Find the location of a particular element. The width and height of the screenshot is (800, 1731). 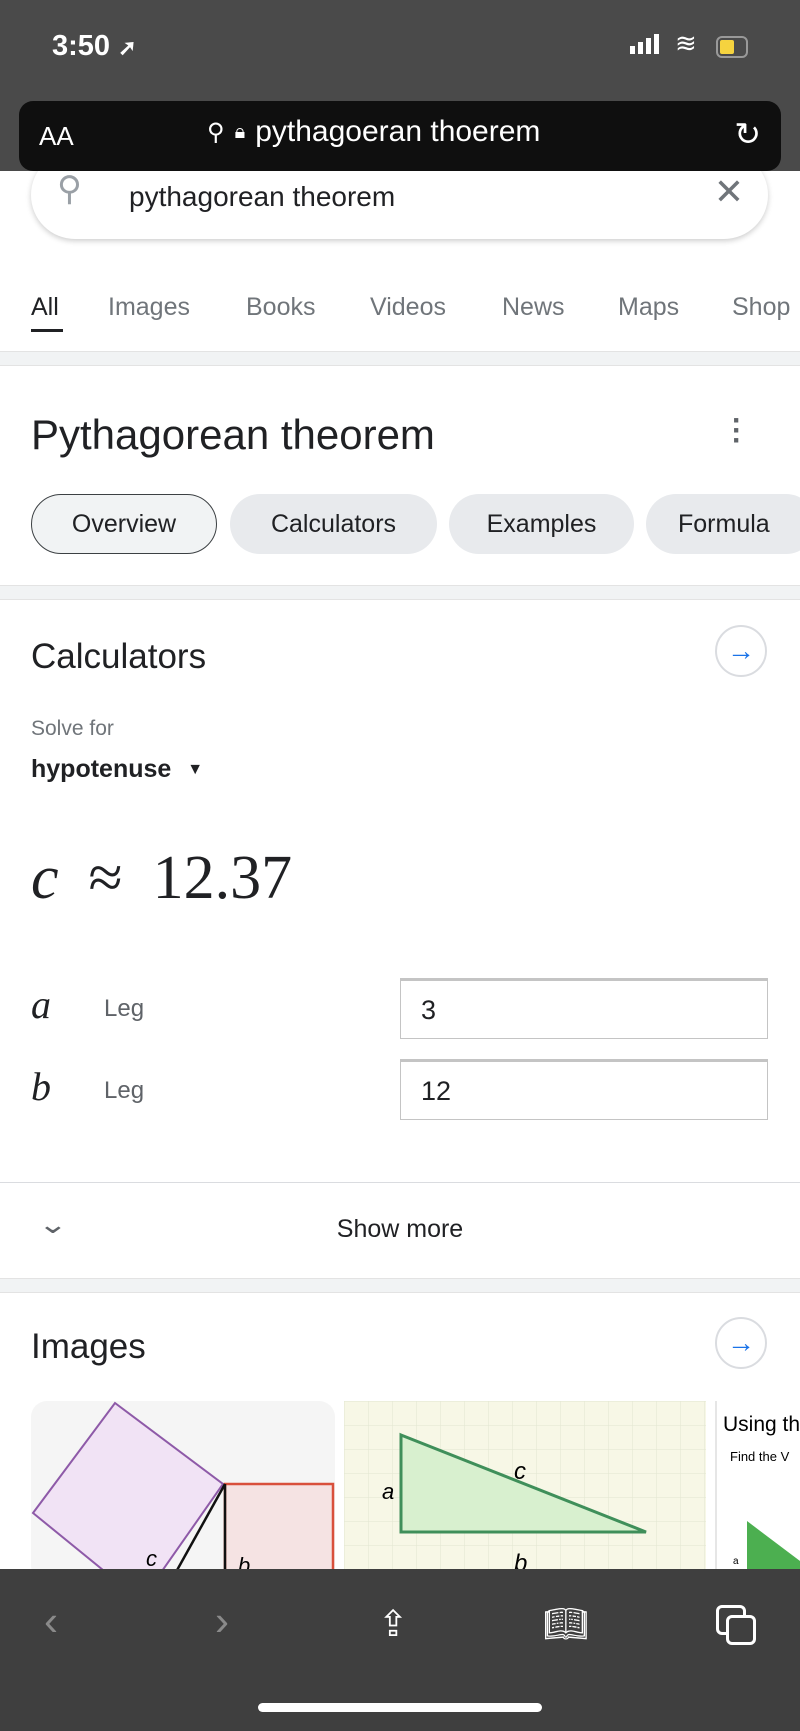

search-input: pythagorean theorem is located at coordinates (262, 197).